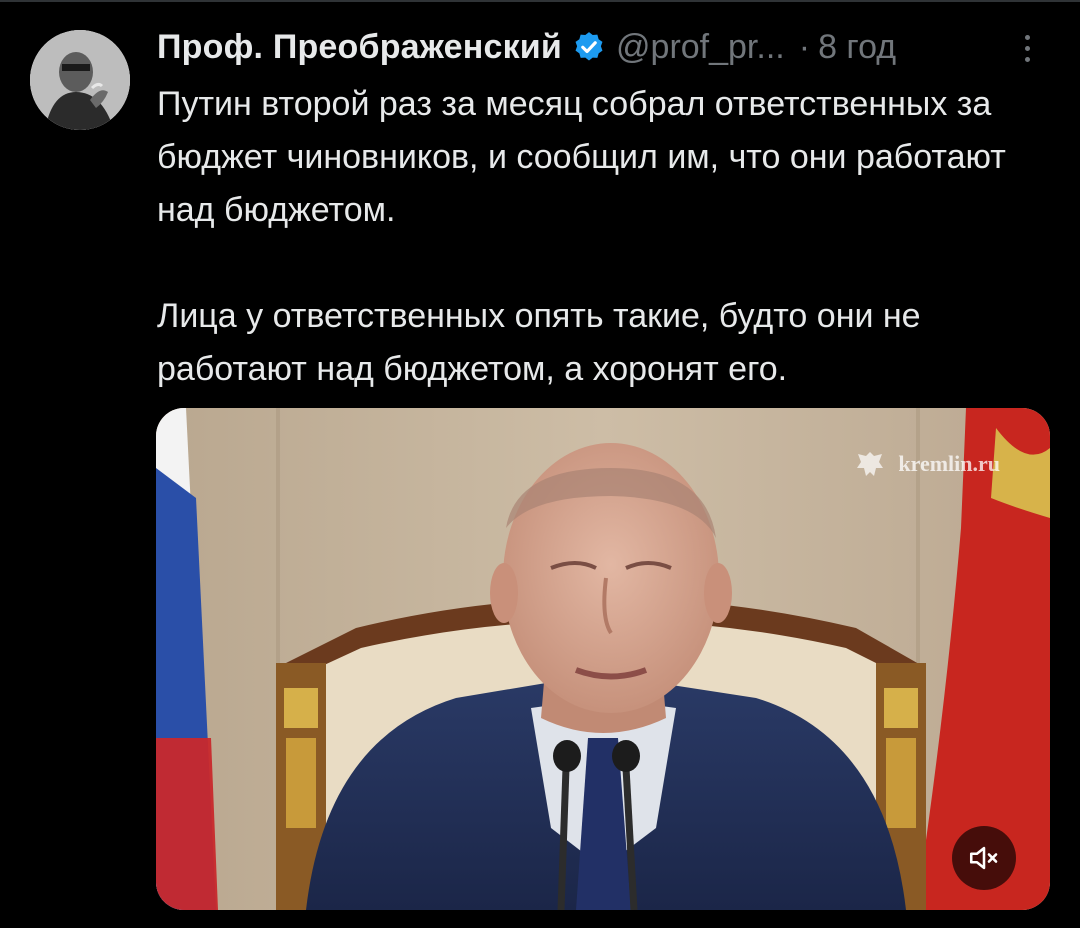  Describe the element at coordinates (540, 1) in the screenshot. I see `top-divider` at that location.